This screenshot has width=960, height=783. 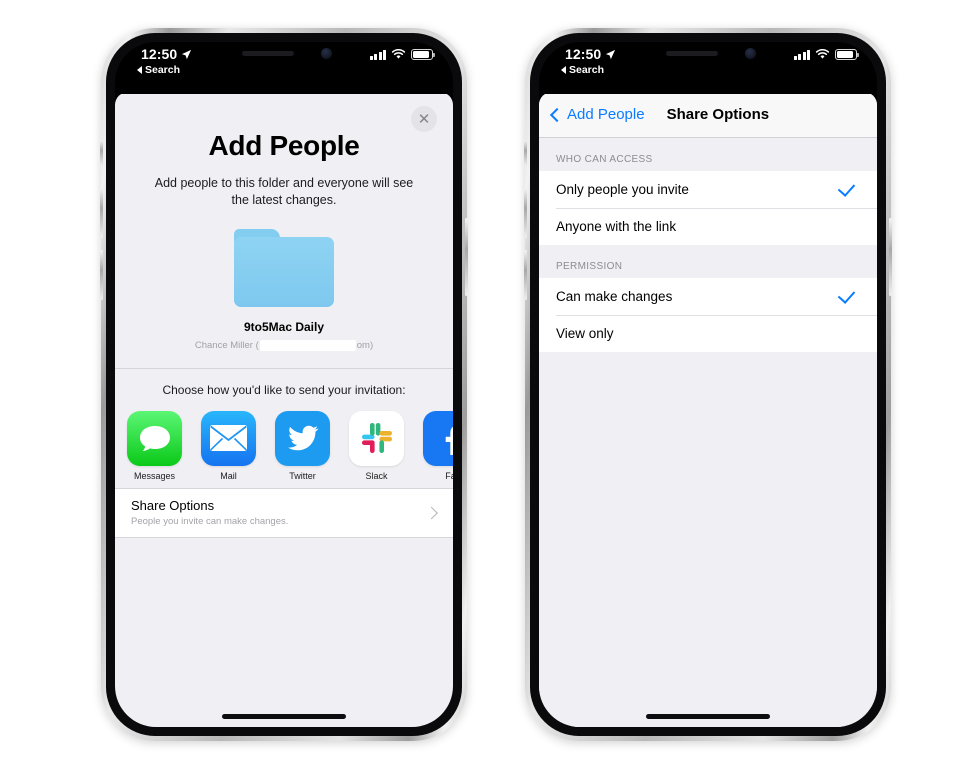 What do you see at coordinates (228, 438) in the screenshot?
I see `mail-app-icon` at bounding box center [228, 438].